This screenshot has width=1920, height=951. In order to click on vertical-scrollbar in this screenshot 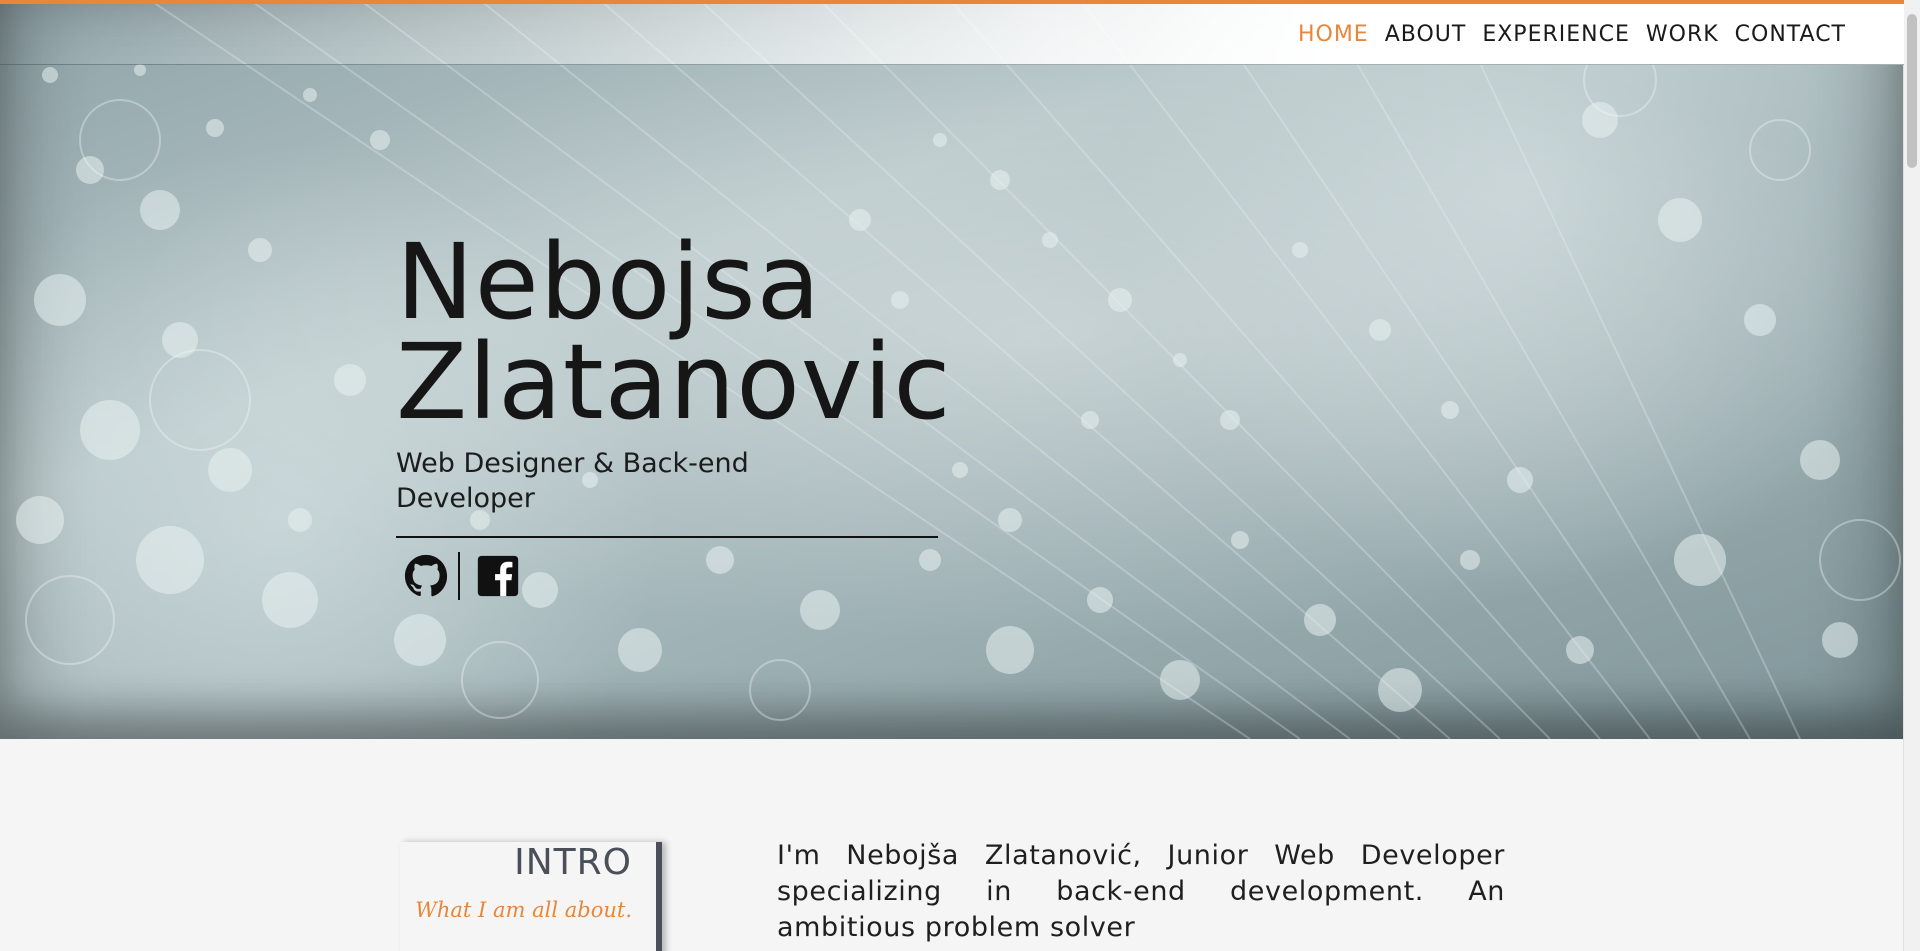, I will do `click(1911, 475)`.